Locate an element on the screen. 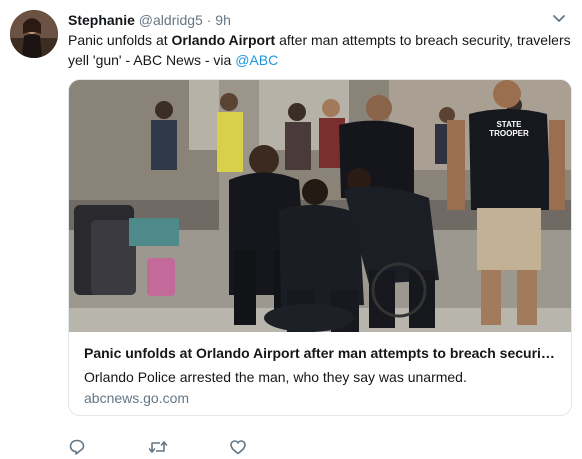 The width and height of the screenshot is (582, 459). like-icon is located at coordinates (238, 447).